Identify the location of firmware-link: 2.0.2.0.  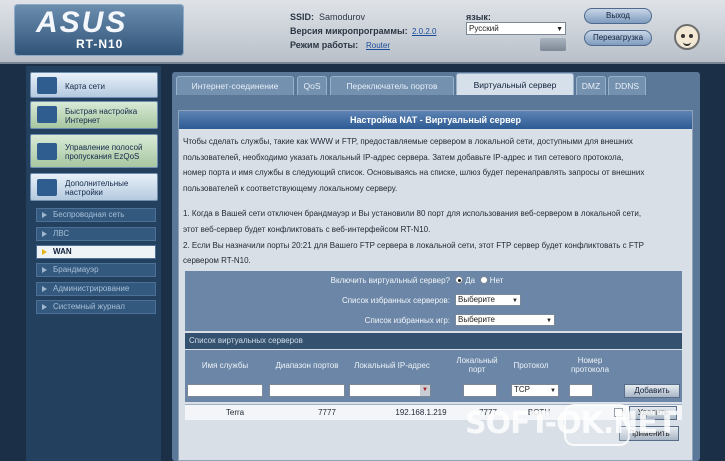
(424, 31).